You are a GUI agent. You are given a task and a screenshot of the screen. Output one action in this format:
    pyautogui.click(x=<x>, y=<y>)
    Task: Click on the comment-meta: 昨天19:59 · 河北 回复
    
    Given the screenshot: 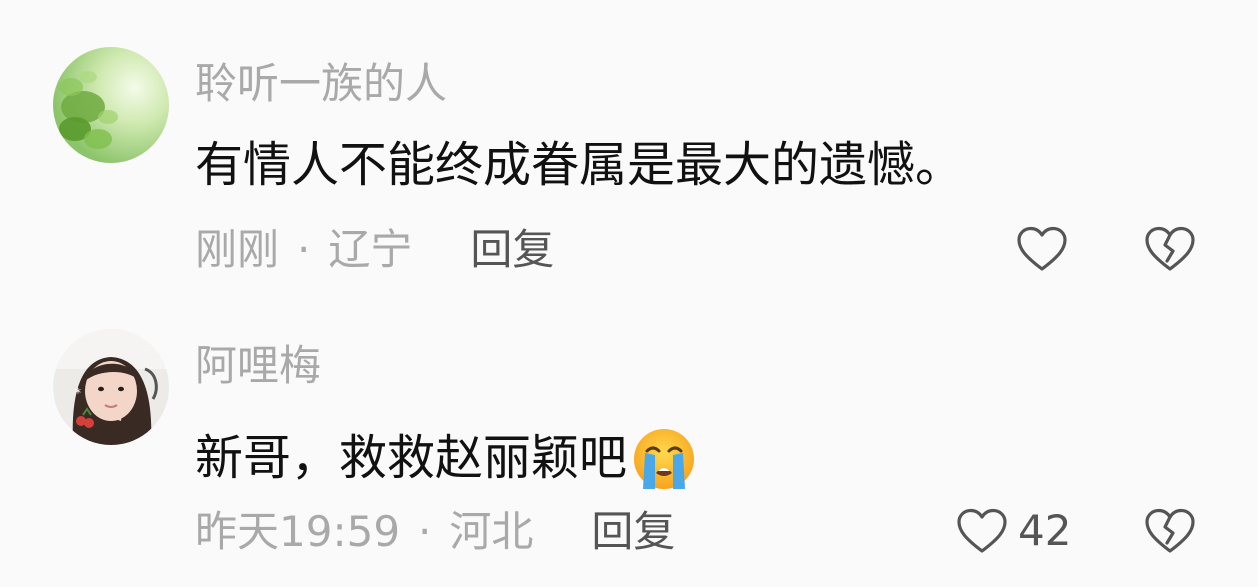 What is the action you would take?
    pyautogui.click(x=435, y=532)
    